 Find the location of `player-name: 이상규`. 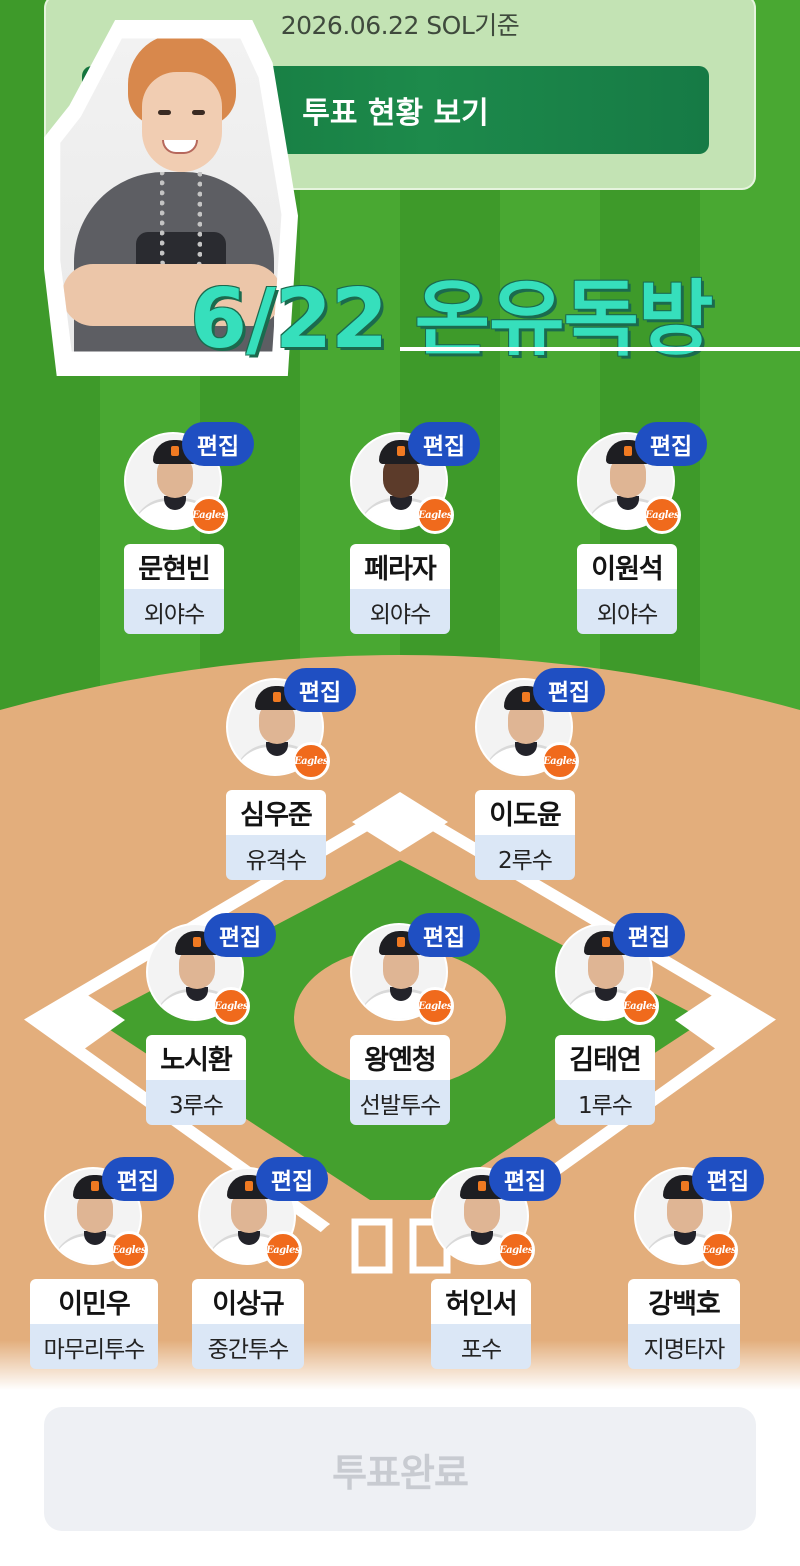

player-name: 이상규 is located at coordinates (248, 1301).